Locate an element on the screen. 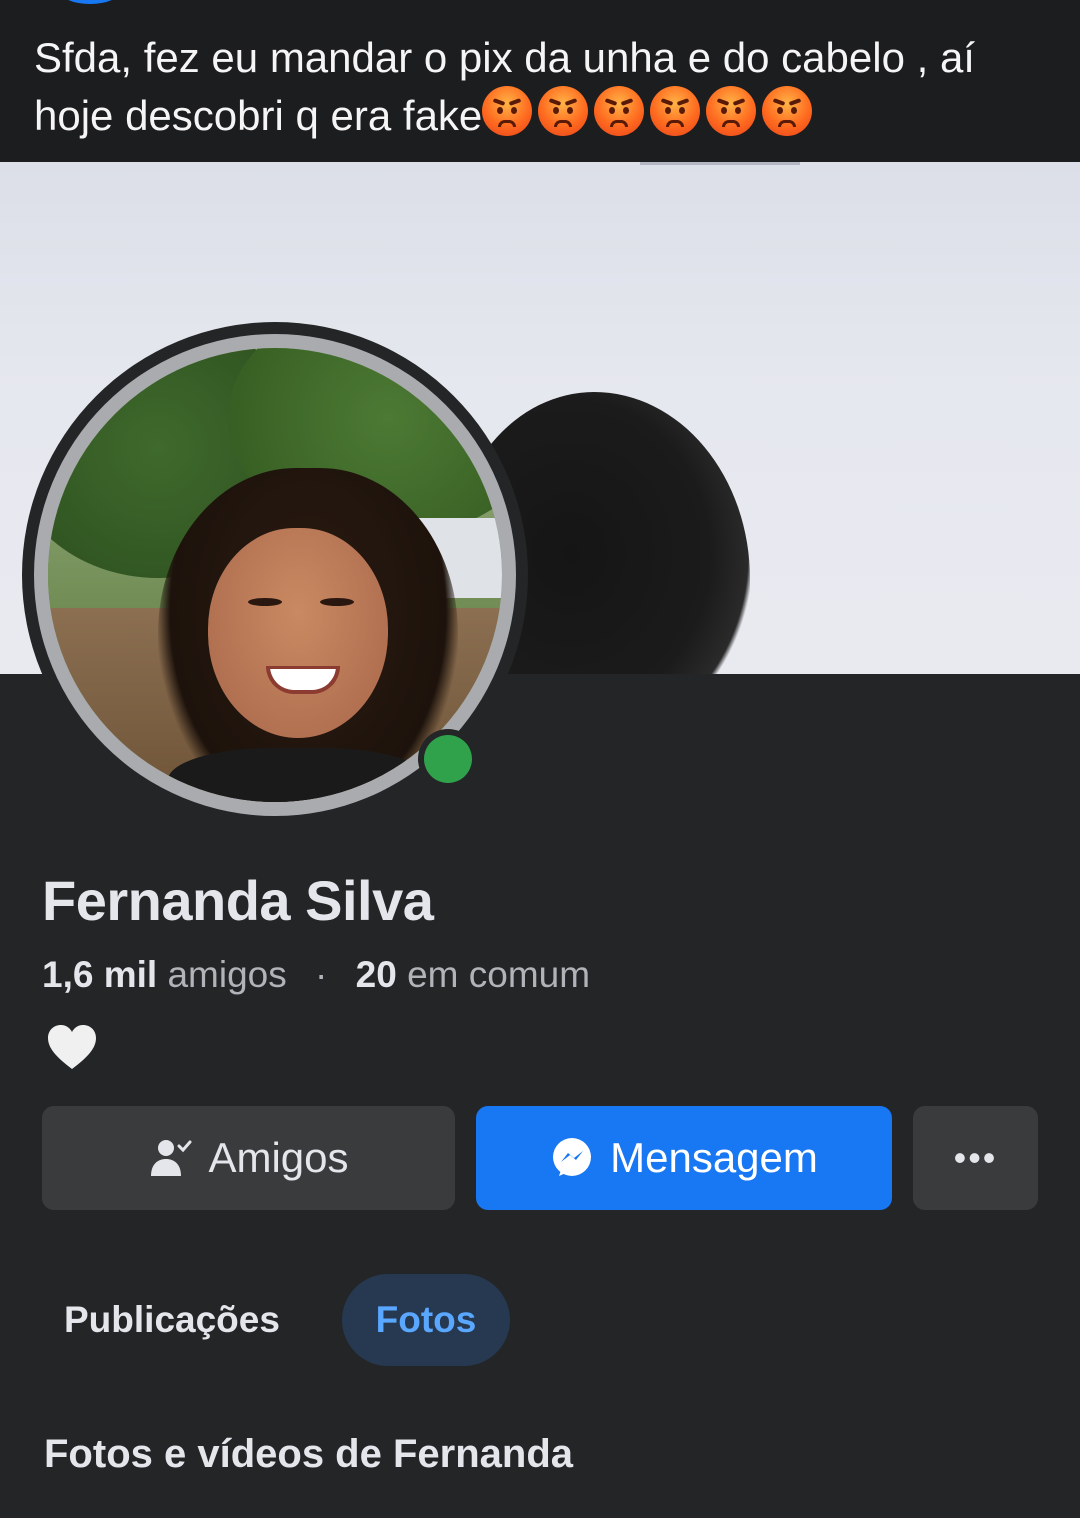 This screenshot has height=1518, width=1080. more-icon: ••• is located at coordinates (975, 1157).